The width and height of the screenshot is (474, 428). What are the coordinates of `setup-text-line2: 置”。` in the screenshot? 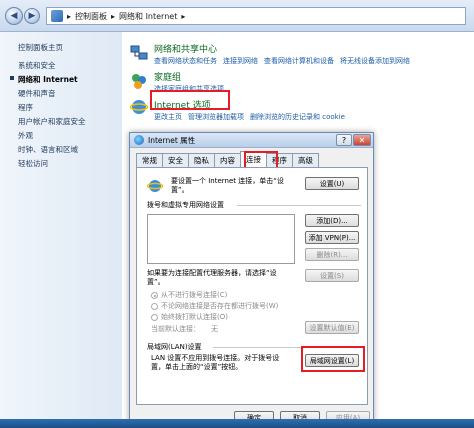 It's located at (180, 190).